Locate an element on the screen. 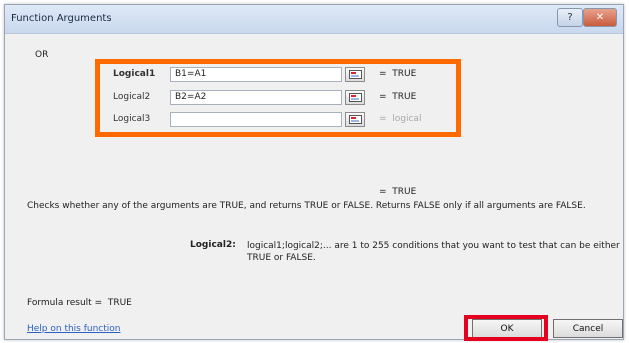 This screenshot has width=629, height=343. argument-description-label: Logical2: is located at coordinates (213, 245).